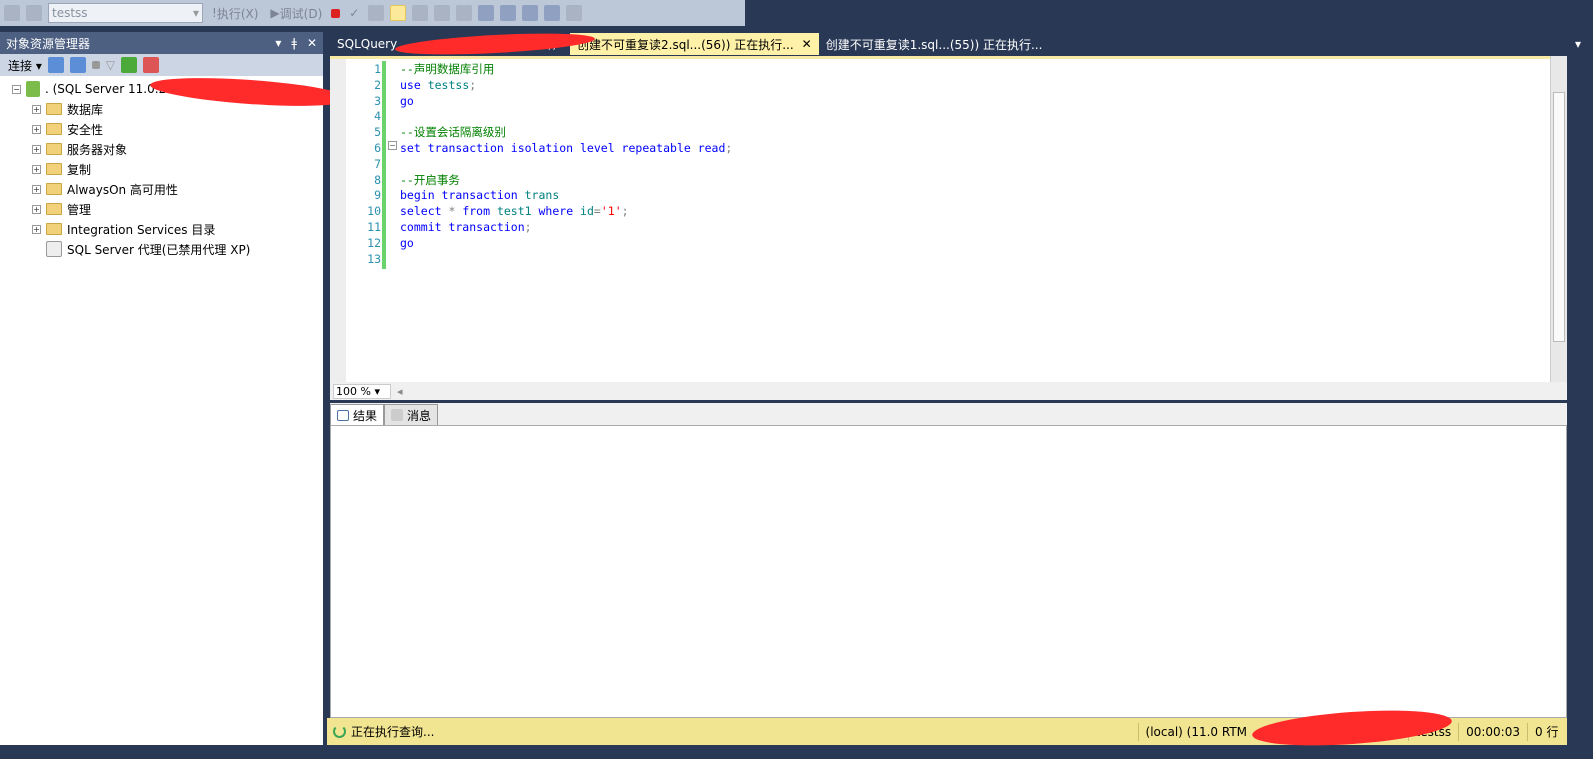 The image size is (1593, 759). What do you see at coordinates (376, 13) in the screenshot?
I see `display-plan-icon` at bounding box center [376, 13].